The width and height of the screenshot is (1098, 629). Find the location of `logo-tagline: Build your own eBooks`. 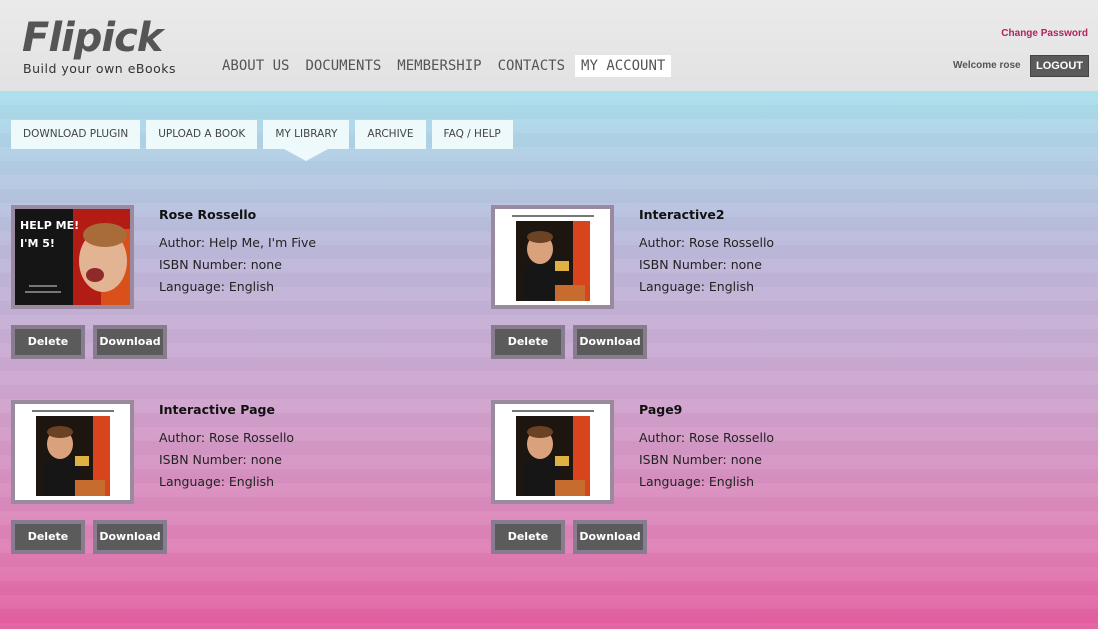

logo-tagline: Build your own eBooks is located at coordinates (100, 68).